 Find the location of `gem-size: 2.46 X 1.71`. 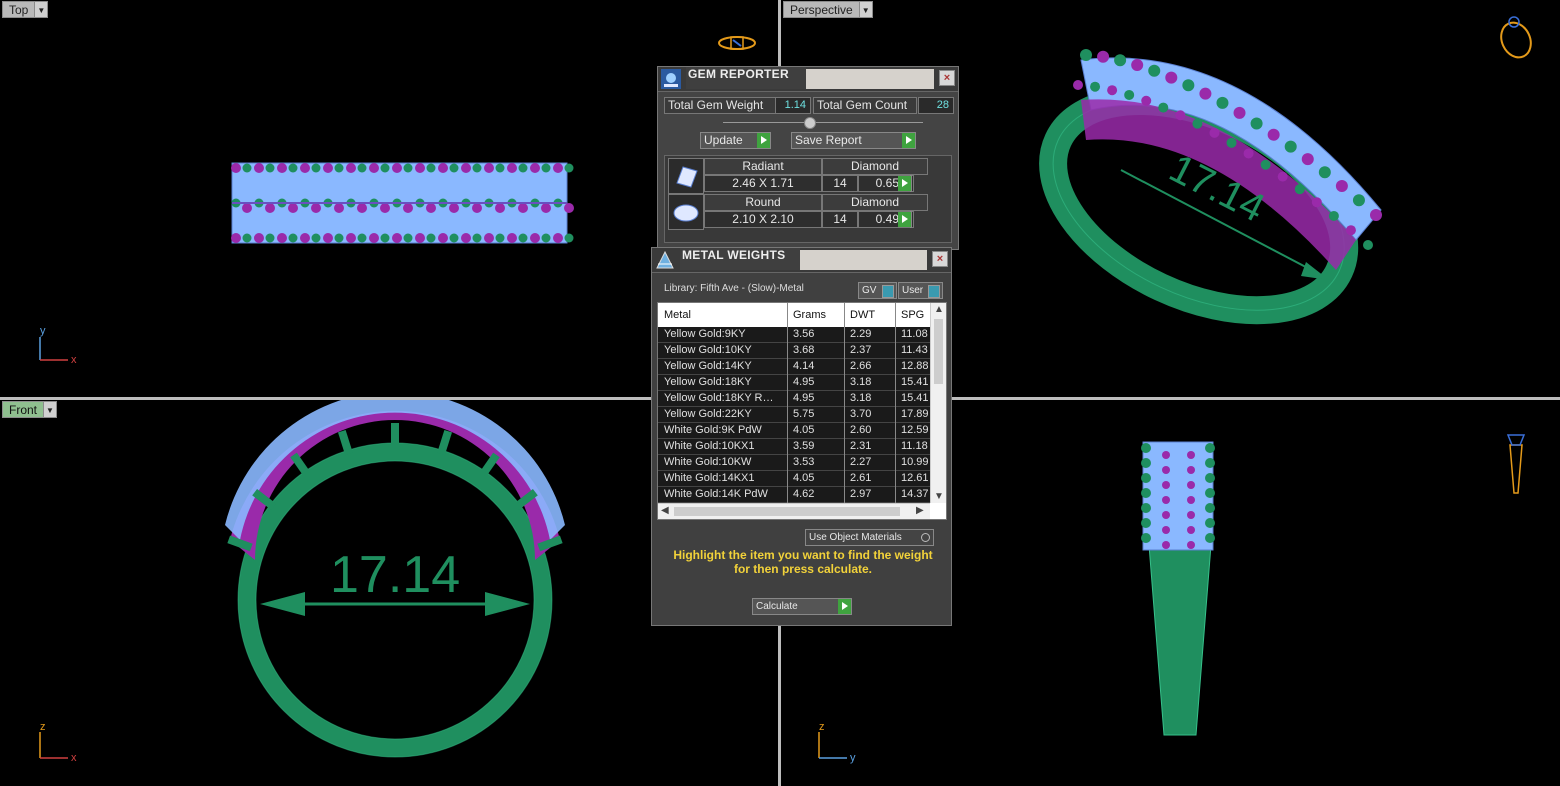

gem-size: 2.46 X 1.71 is located at coordinates (763, 183).